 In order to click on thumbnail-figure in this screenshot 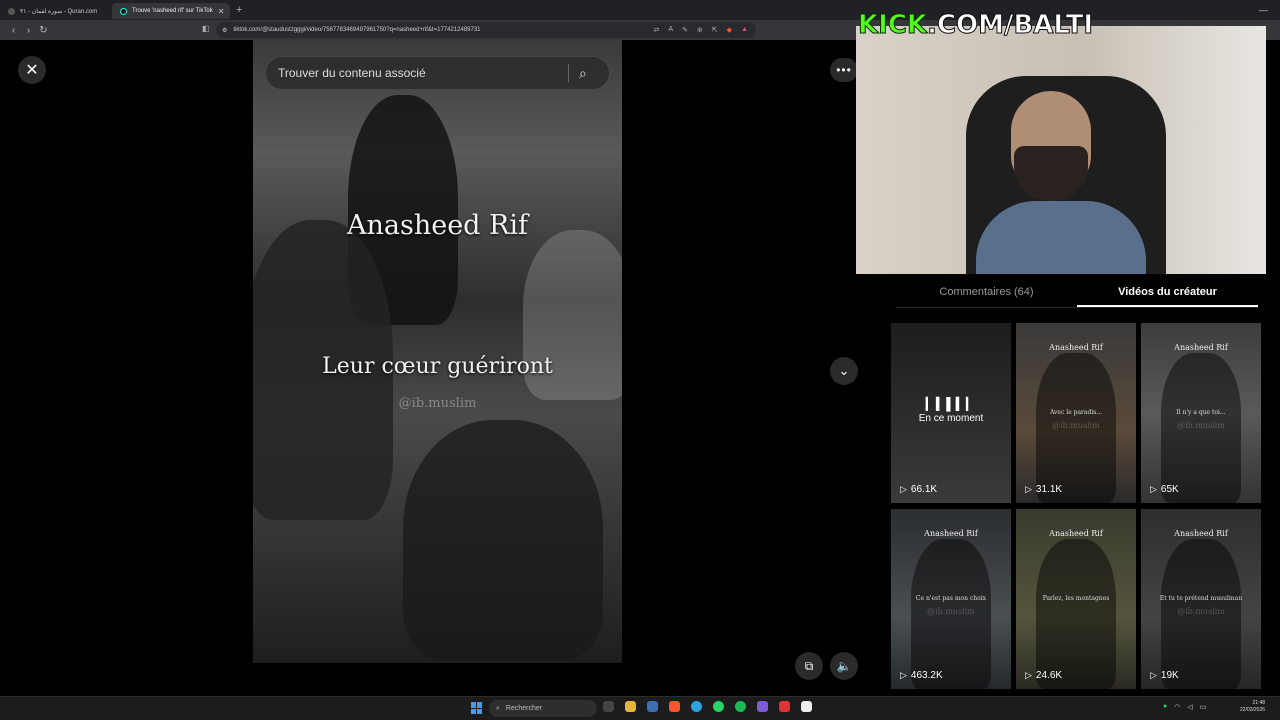, I will do `click(1076, 614)`.